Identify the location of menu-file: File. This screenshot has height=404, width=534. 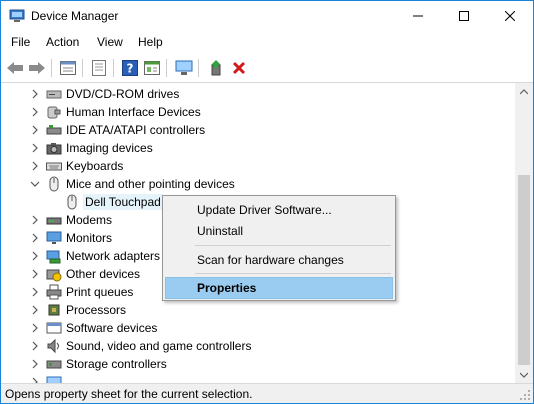
(20, 42).